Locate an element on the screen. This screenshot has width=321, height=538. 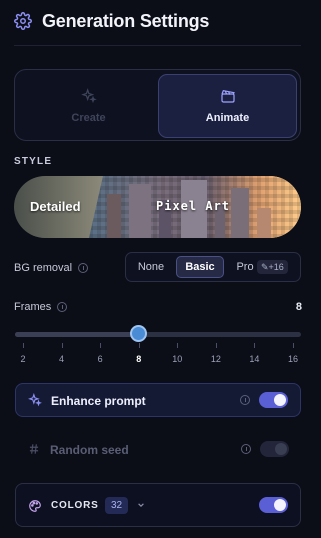
slider-tick-label: 14 is located at coordinates (254, 359).